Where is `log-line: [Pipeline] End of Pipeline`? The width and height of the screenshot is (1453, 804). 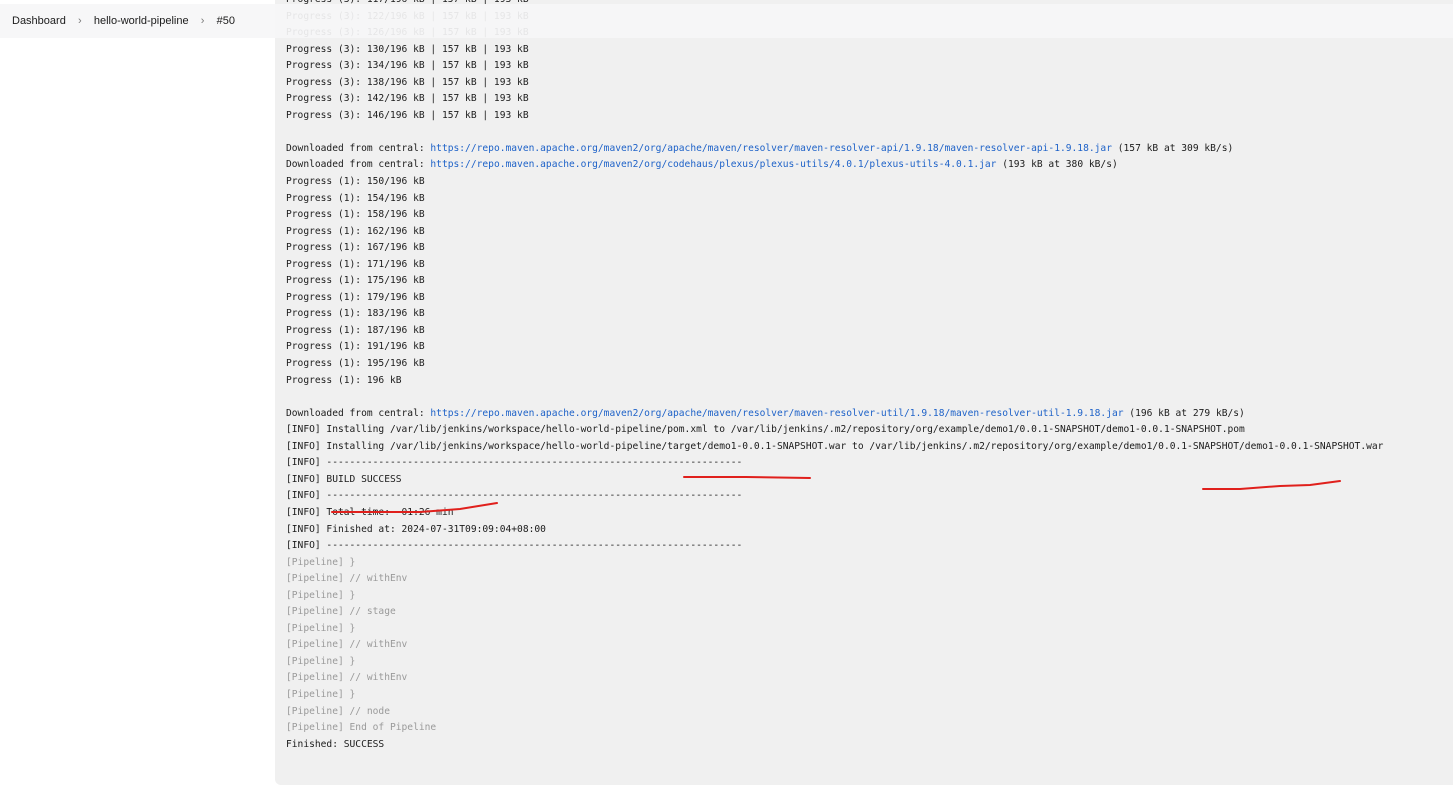
log-line: [Pipeline] End of Pipeline is located at coordinates (361, 728).